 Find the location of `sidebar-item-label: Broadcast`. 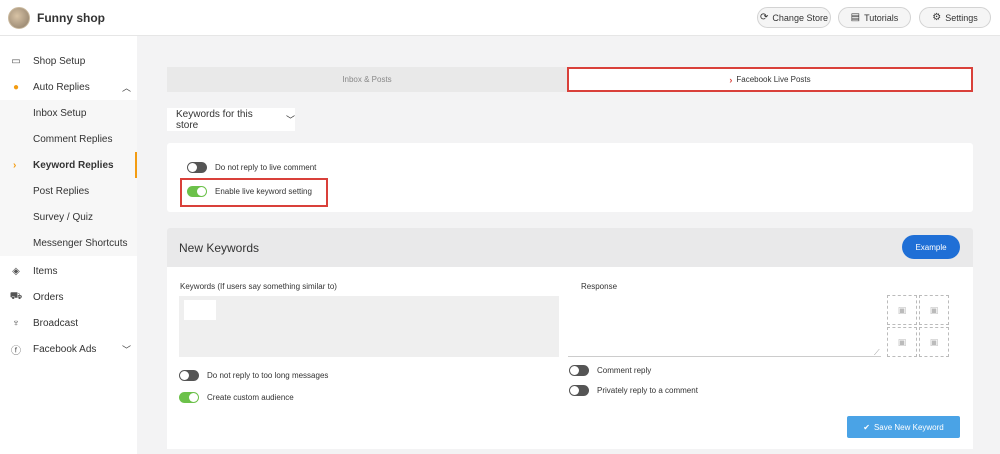

sidebar-item-label: Broadcast is located at coordinates (56, 323).